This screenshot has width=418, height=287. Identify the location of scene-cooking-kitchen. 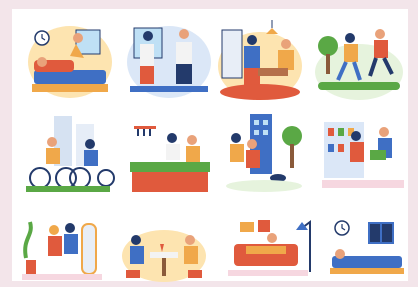
(260, 60).